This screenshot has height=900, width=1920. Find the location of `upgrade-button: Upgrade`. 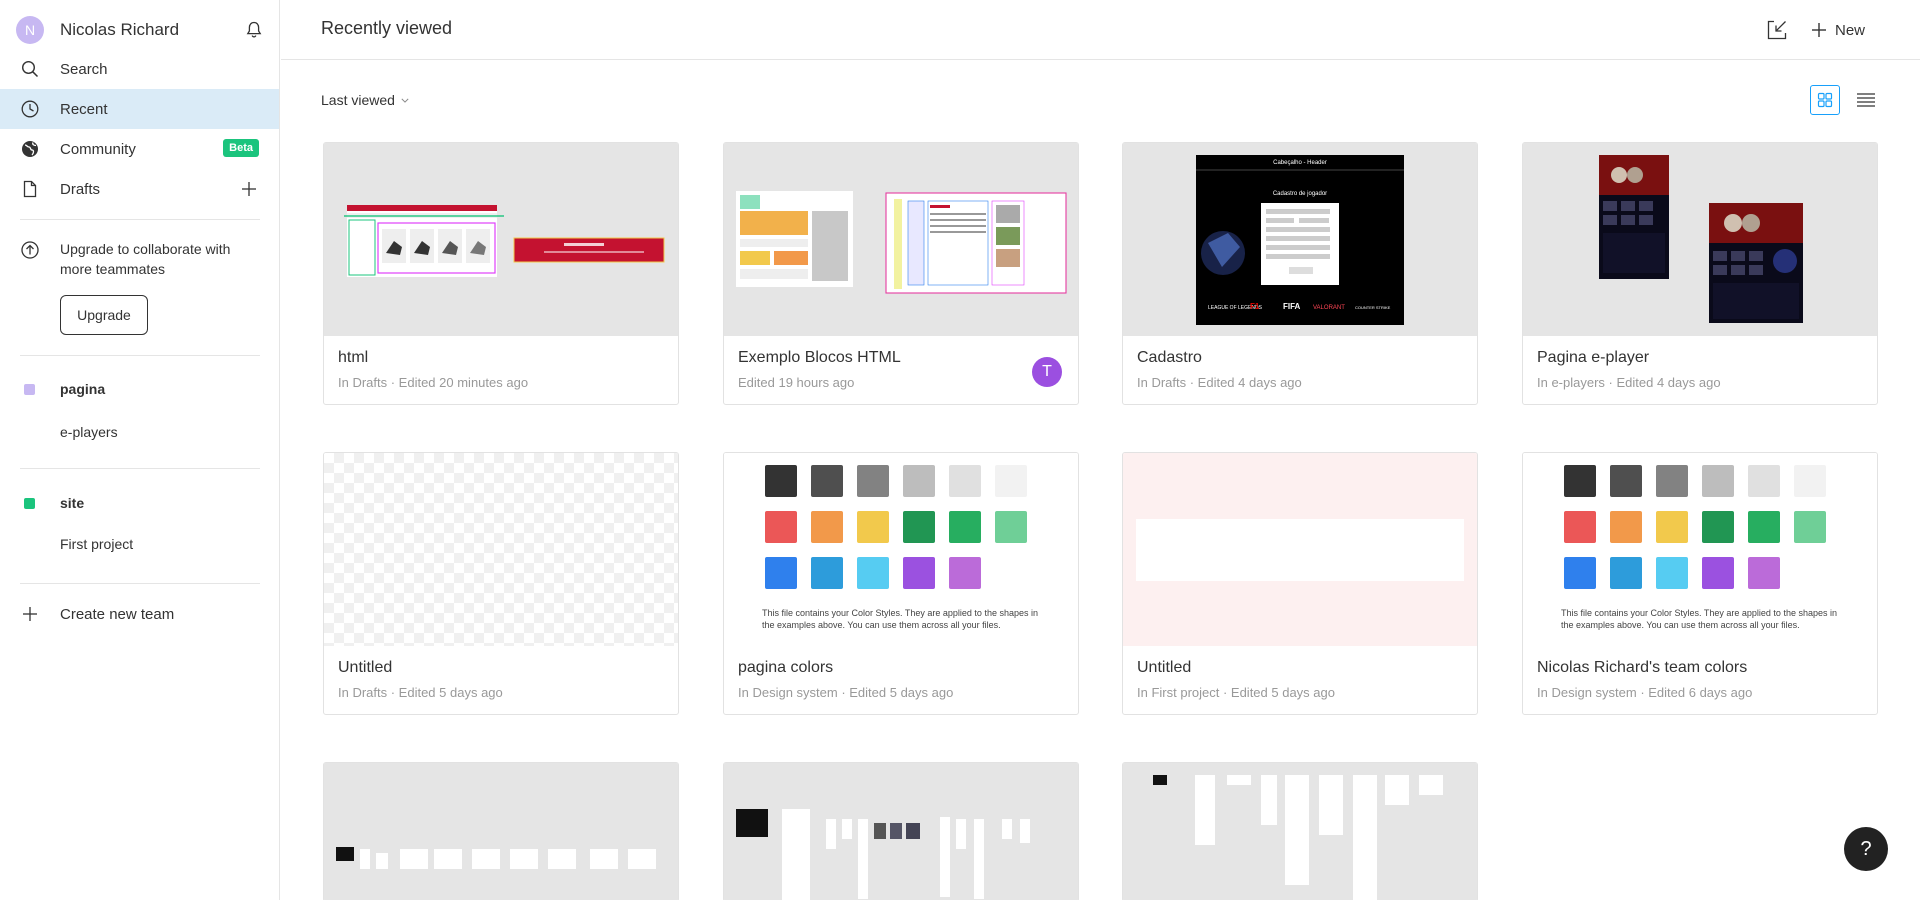

upgrade-button: Upgrade is located at coordinates (104, 315).